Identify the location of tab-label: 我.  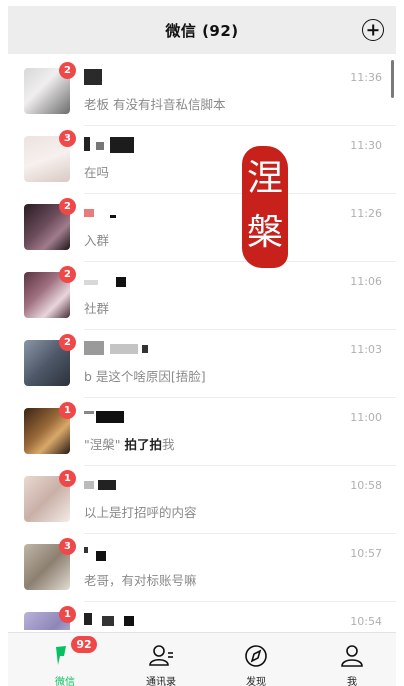
(352, 681).